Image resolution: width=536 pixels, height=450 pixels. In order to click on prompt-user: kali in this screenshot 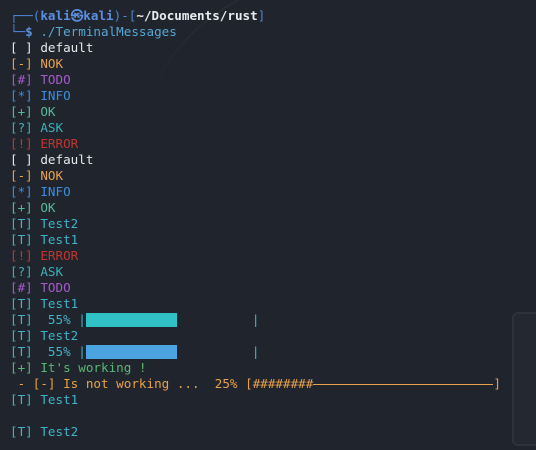, I will do `click(55, 15)`.